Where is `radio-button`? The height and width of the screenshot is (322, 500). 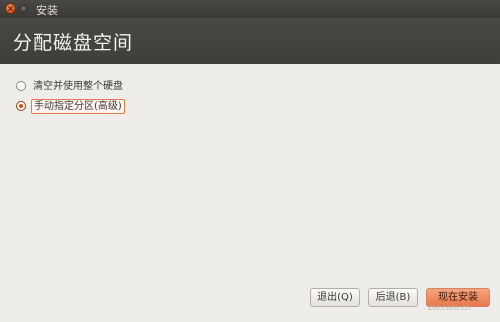 radio-button is located at coordinates (21, 86).